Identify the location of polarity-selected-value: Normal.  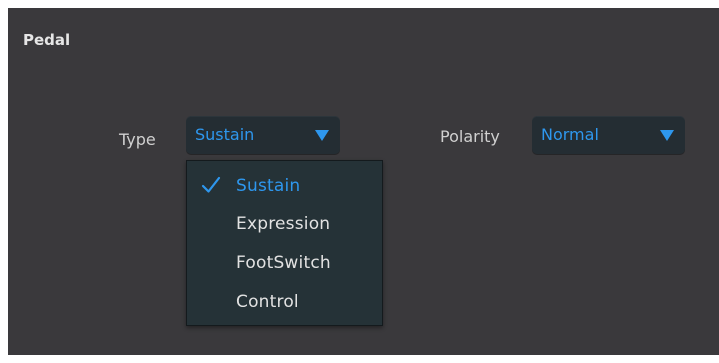
(570, 134).